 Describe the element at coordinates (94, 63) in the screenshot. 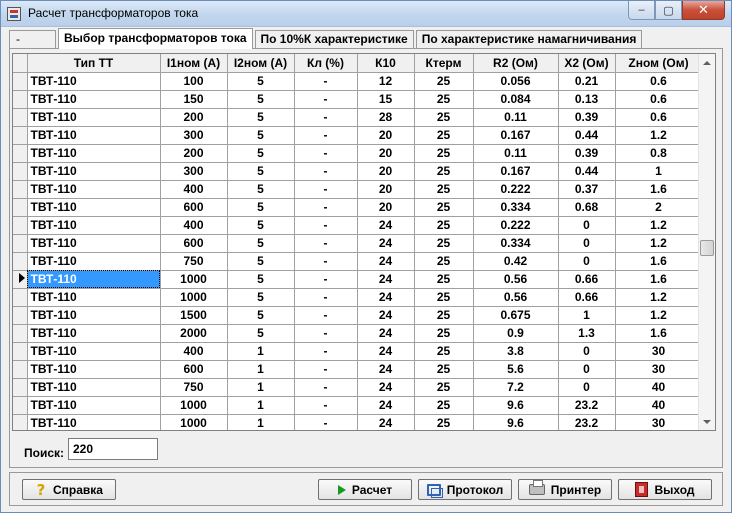

I see `column-header: Тип ТТ` at that location.